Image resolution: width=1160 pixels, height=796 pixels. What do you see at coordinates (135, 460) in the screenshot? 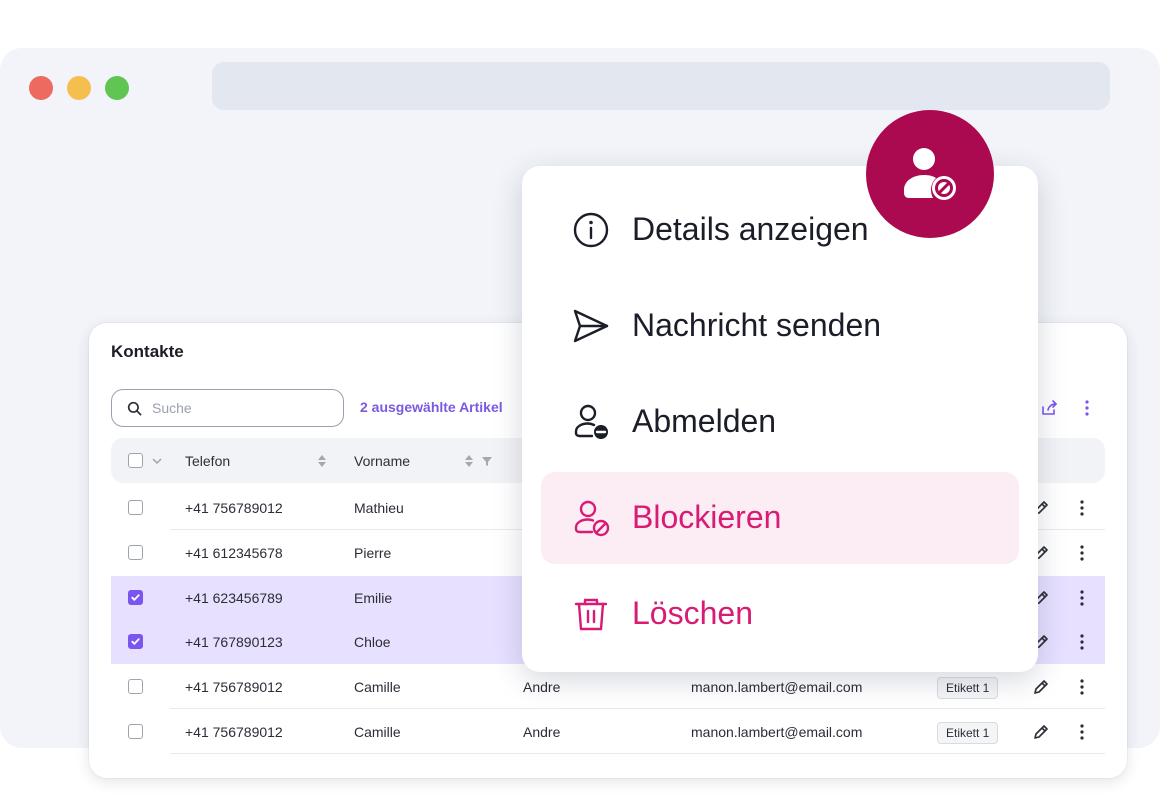
I see `select-all-checkbox` at bounding box center [135, 460].